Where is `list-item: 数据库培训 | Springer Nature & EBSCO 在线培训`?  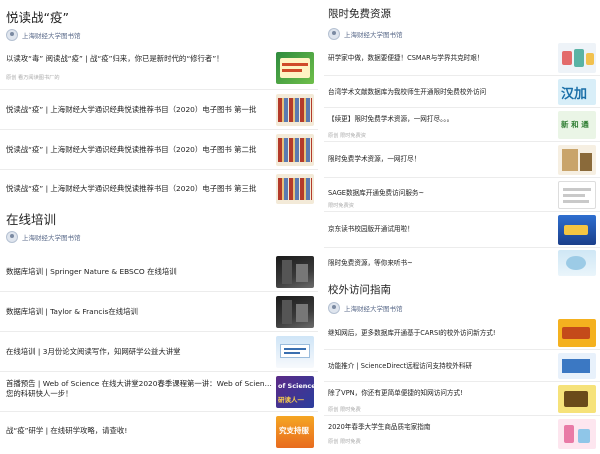 list-item: 数据库培训 | Springer Nature & EBSCO 在线培训 is located at coordinates (159, 272).